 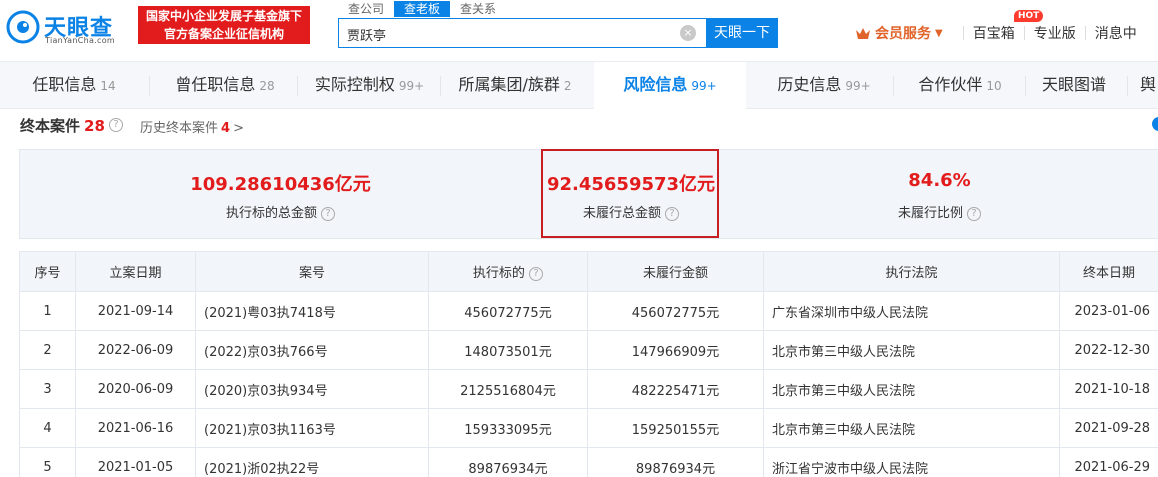 I want to click on cell-termination-date: 2021-09-28, so click(x=1108, y=428).